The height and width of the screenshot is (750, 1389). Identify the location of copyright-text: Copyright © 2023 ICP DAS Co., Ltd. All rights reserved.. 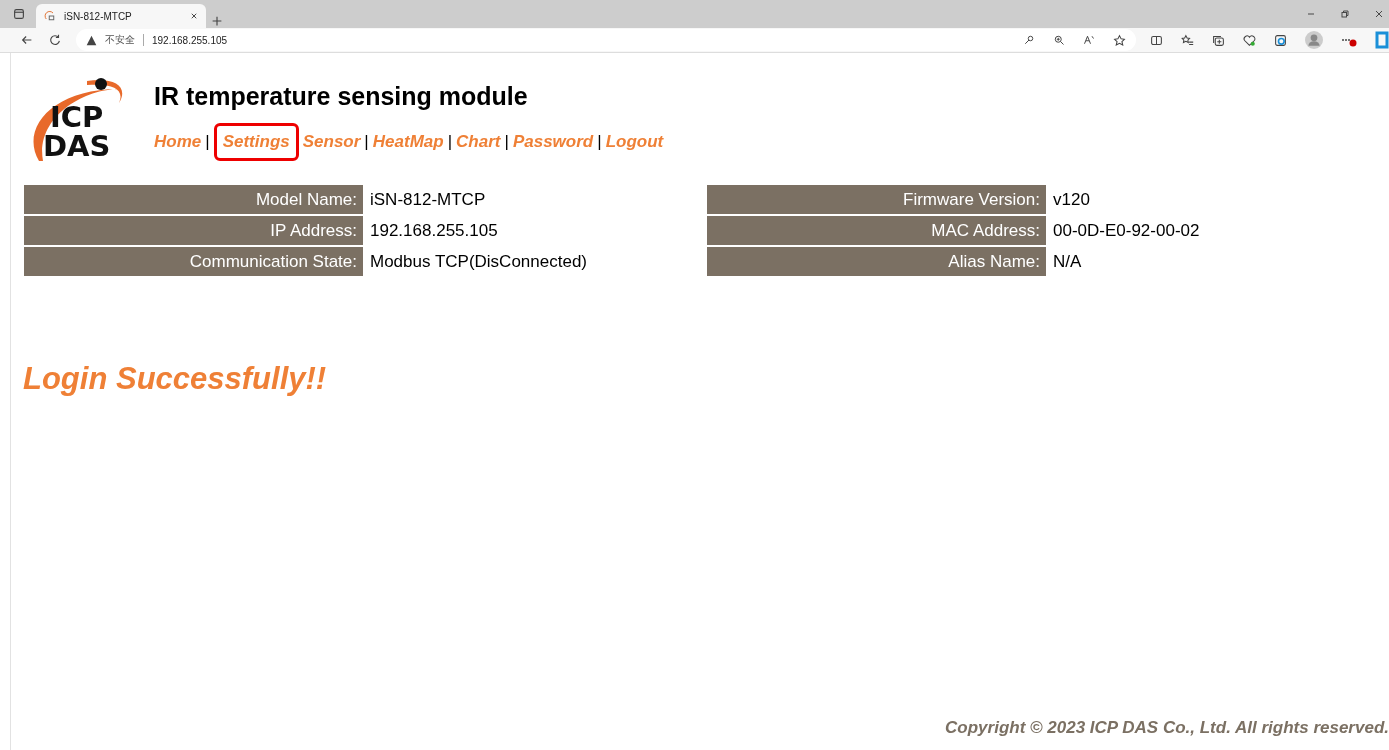
(1167, 728).